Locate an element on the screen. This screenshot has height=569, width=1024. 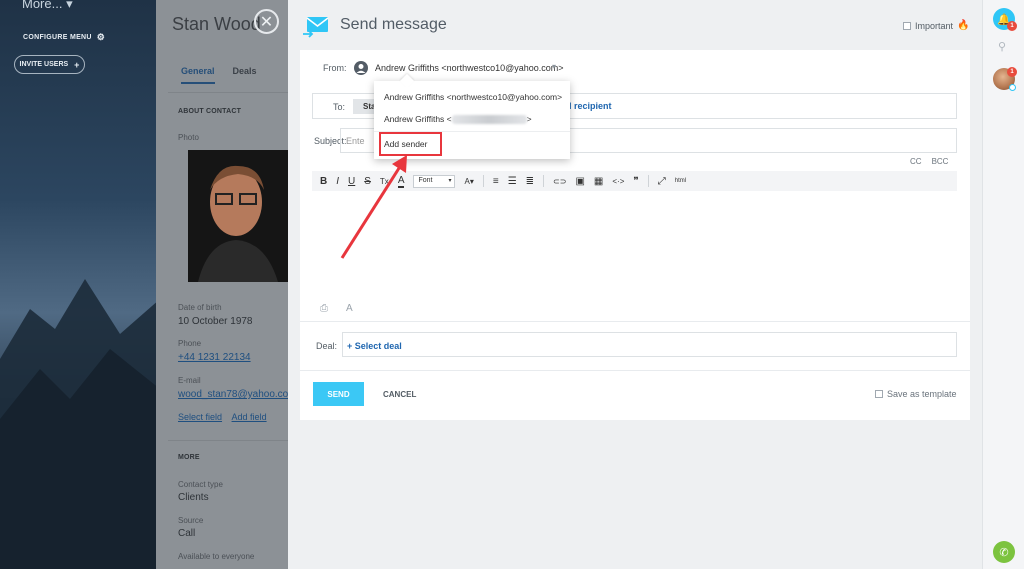
sender-option: Andrew Griffiths < > is located at coordinates (458, 119).